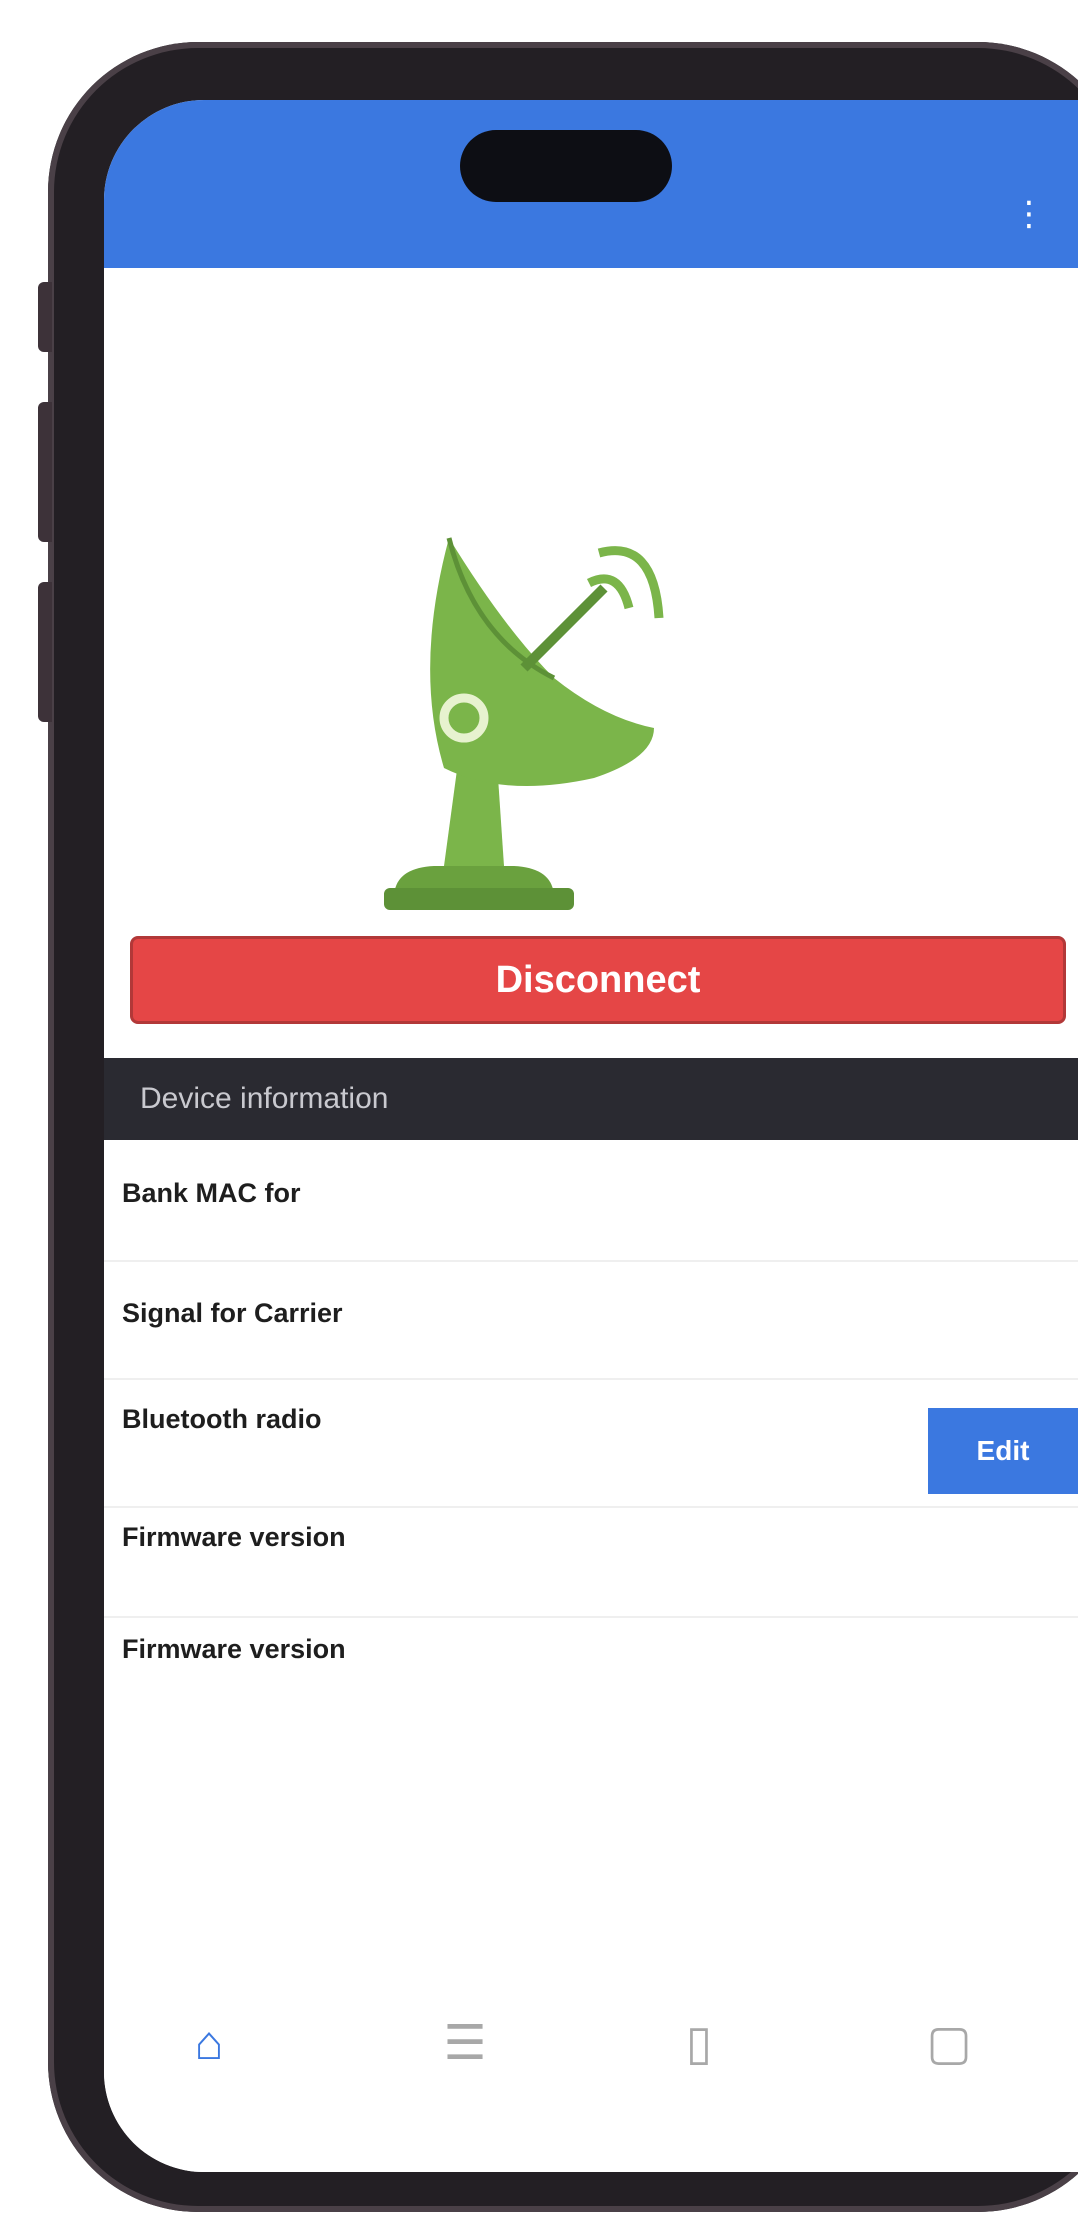  What do you see at coordinates (598, 980) in the screenshot?
I see `disconnect-button: Disconnect` at bounding box center [598, 980].